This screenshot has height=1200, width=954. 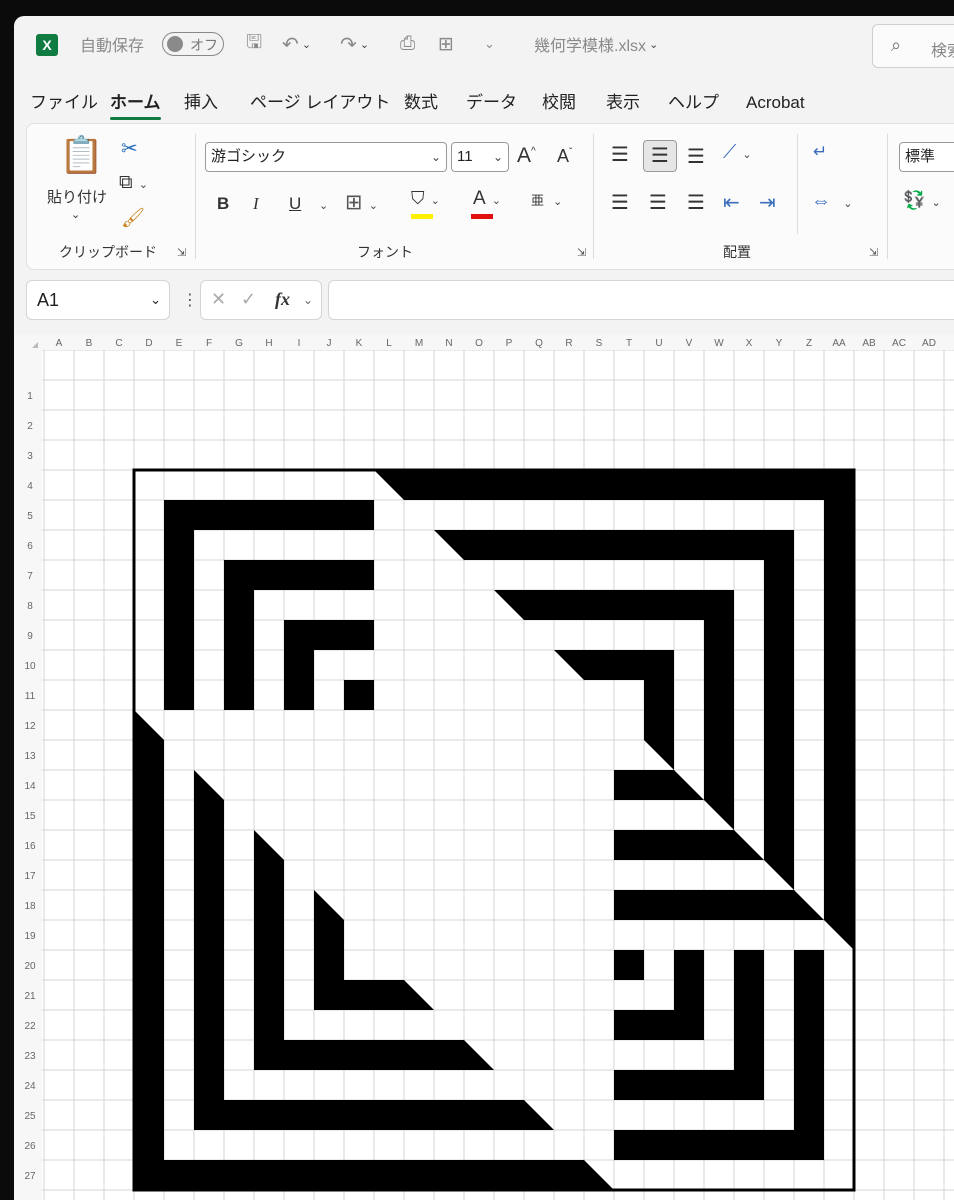 I want to click on borders-icon: ⊞ ⌄, so click(x=361, y=202).